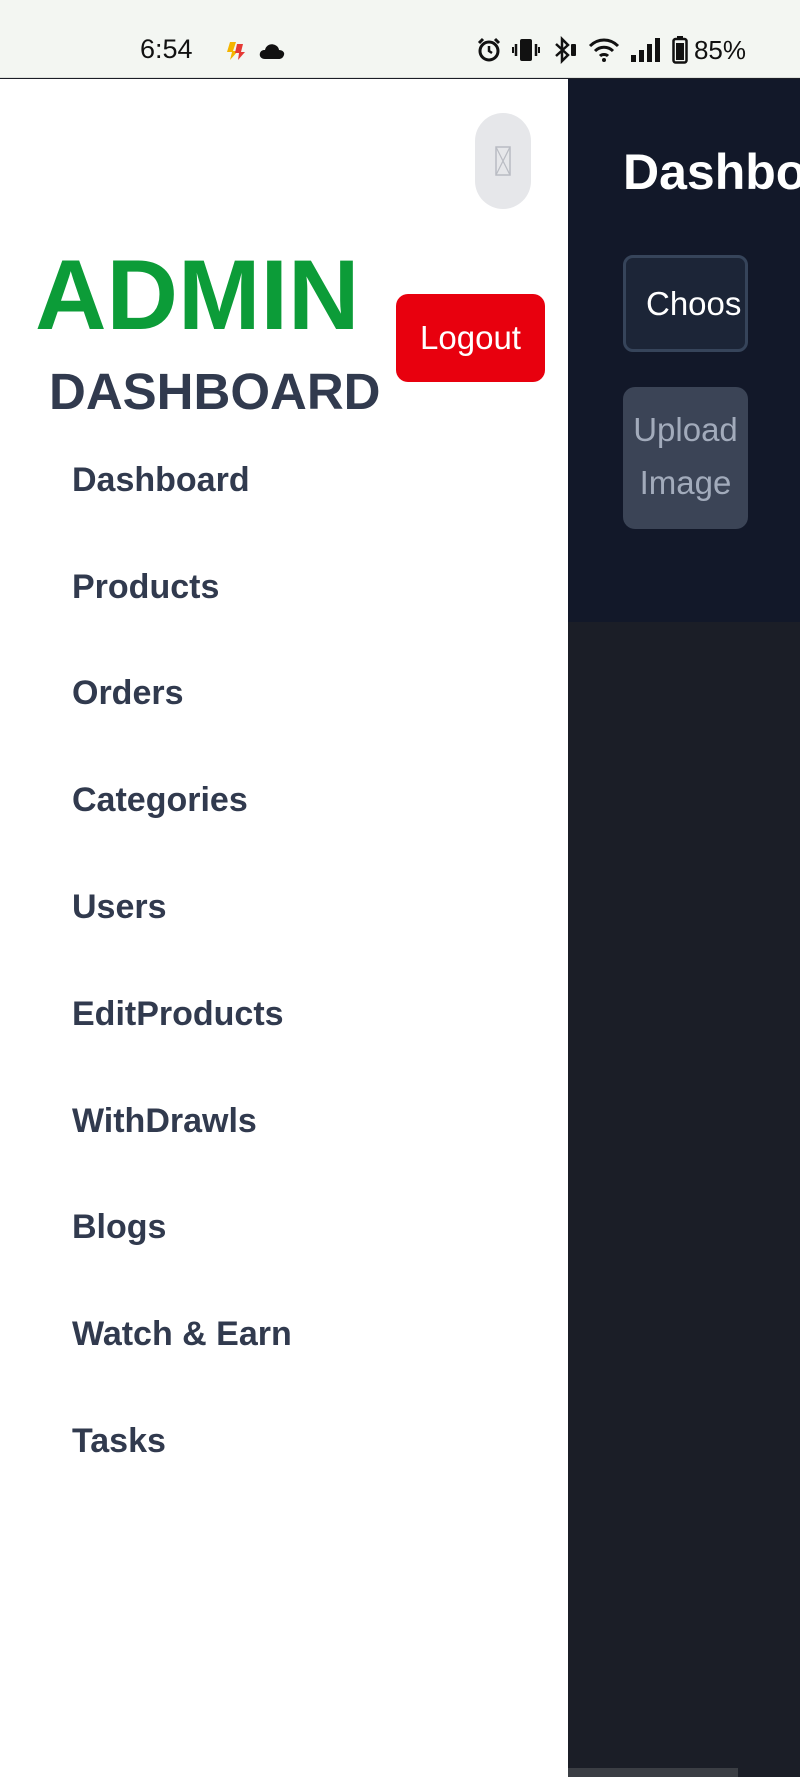  I want to click on alarm-icon, so click(489, 49).